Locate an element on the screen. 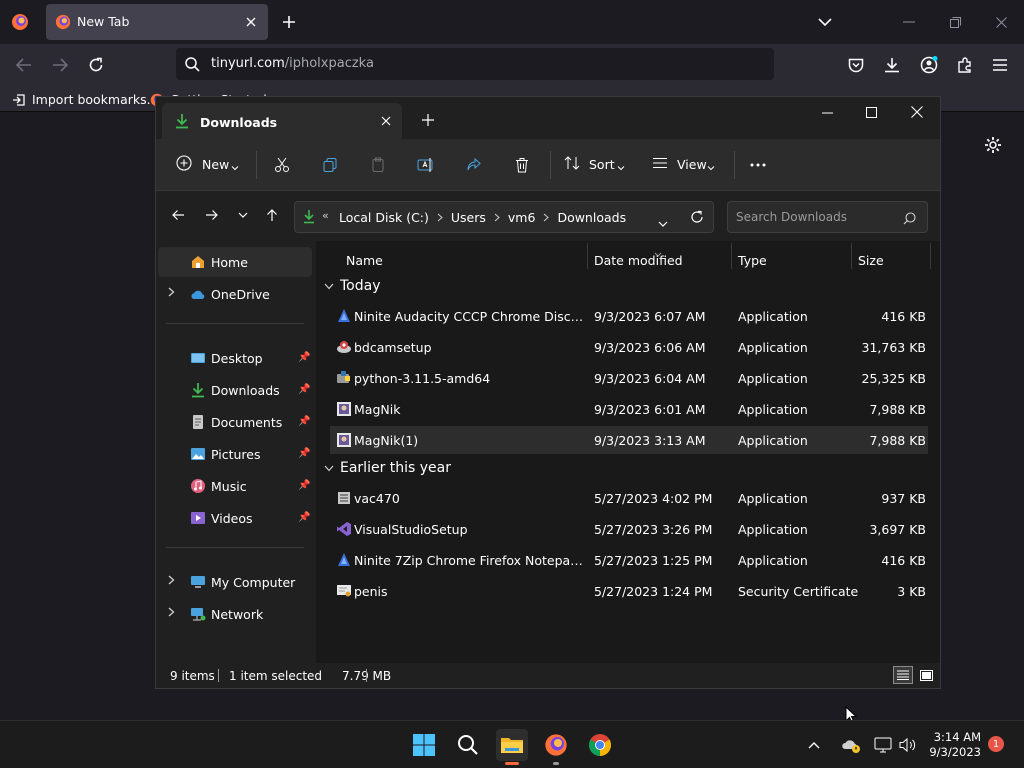 The image size is (1024, 768). firefox-menu-icon is located at coordinates (20, 22).